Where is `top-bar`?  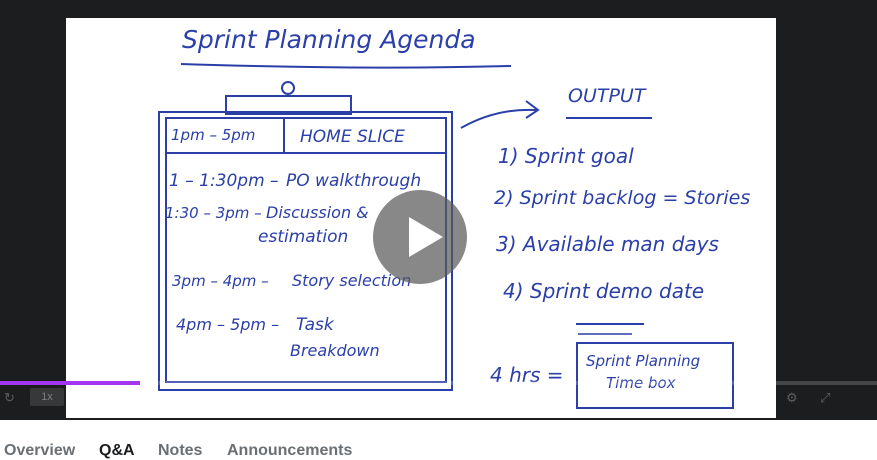
top-bar is located at coordinates (438, 9).